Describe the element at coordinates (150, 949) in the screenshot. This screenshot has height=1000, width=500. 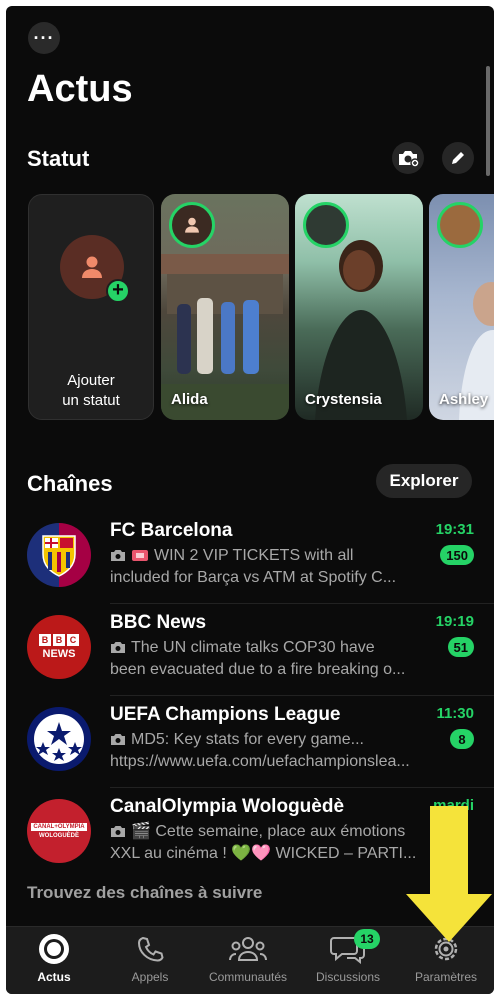
I see `phone-icon` at that location.